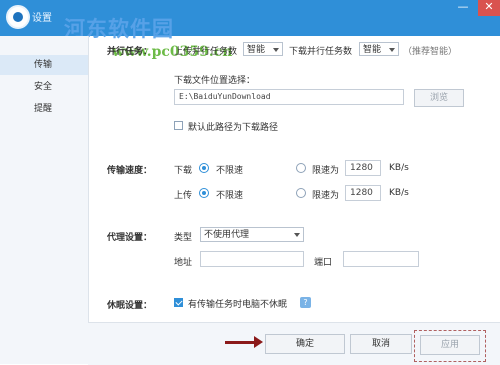 This screenshot has width=500, height=365. What do you see at coordinates (183, 196) in the screenshot?
I see `speed-upload-label: 上传` at bounding box center [183, 196].